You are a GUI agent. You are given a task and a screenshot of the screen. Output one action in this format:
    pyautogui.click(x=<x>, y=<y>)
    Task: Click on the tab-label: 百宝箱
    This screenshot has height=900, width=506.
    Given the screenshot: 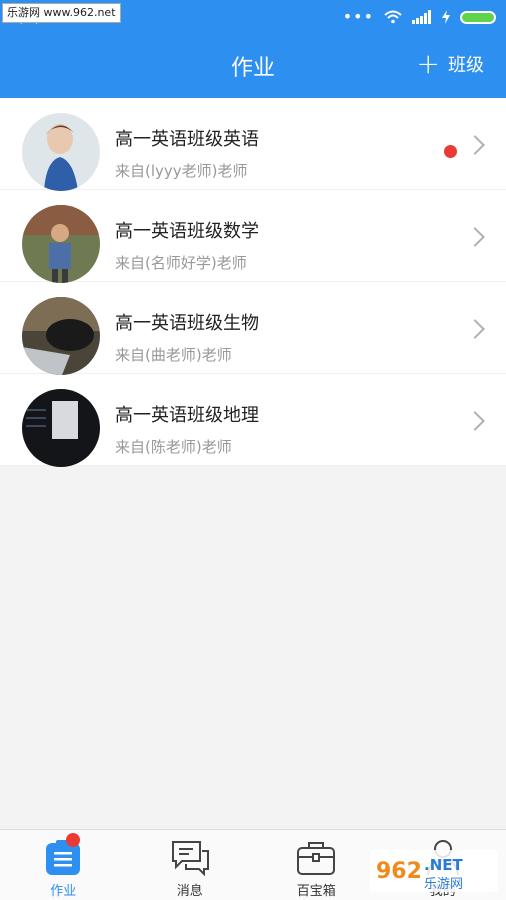 What is the action you would take?
    pyautogui.click(x=316, y=891)
    